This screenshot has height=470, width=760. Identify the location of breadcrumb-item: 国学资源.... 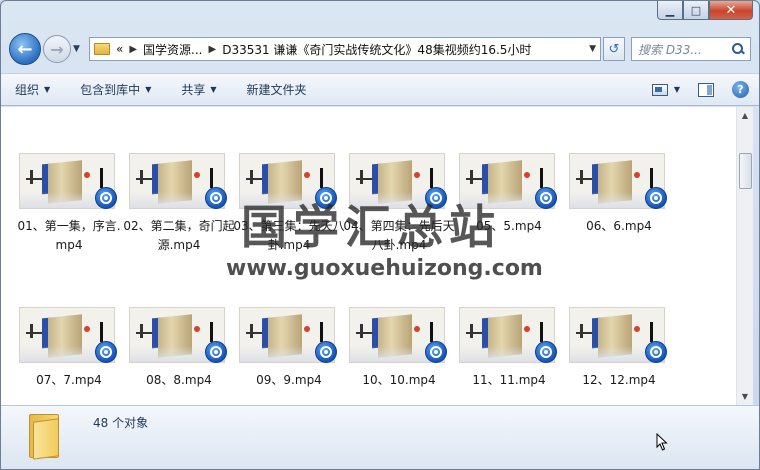
(172, 49).